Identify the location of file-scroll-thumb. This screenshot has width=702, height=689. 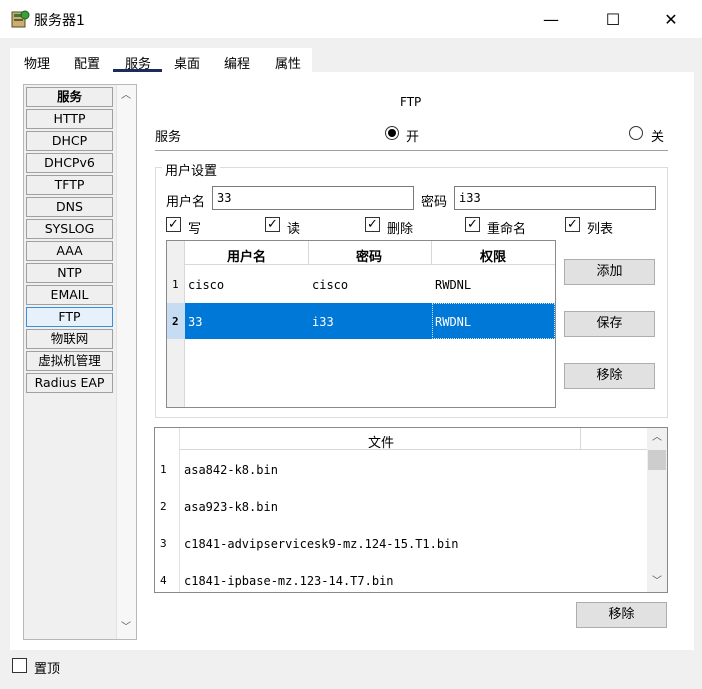
(657, 460).